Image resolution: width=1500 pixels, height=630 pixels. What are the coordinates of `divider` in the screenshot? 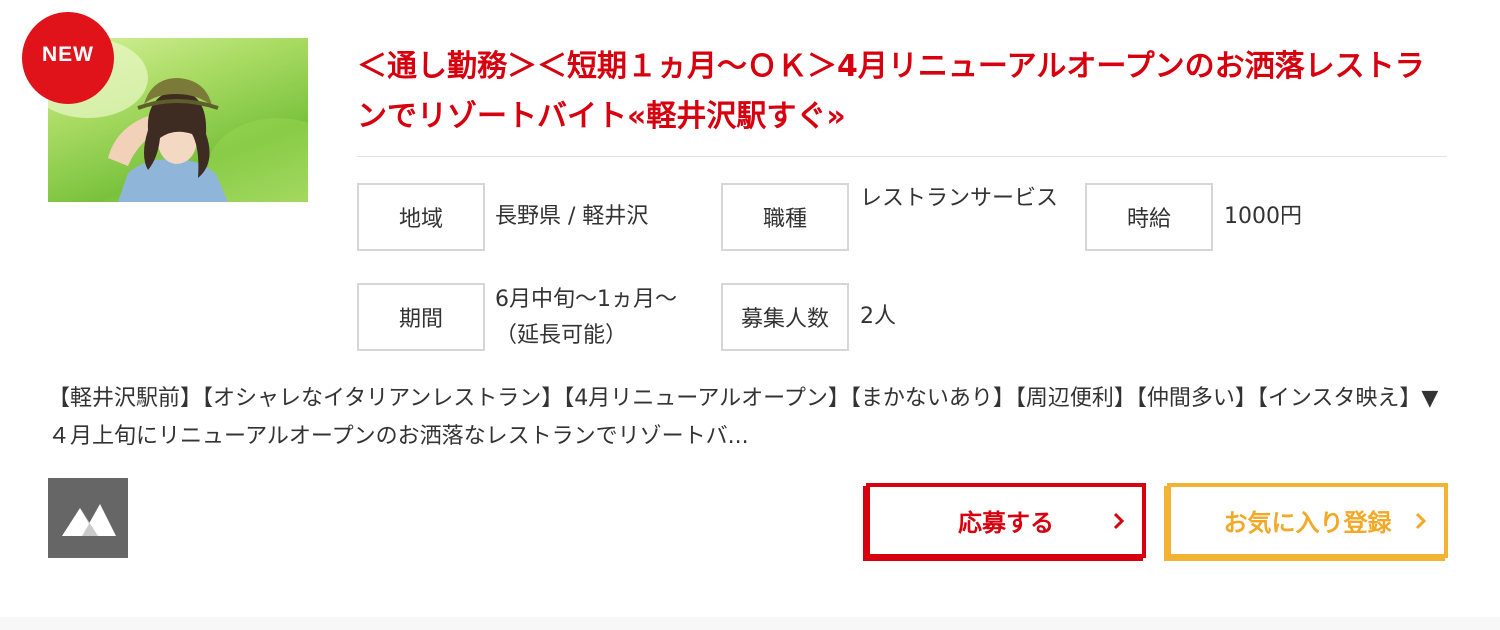 It's located at (902, 156).